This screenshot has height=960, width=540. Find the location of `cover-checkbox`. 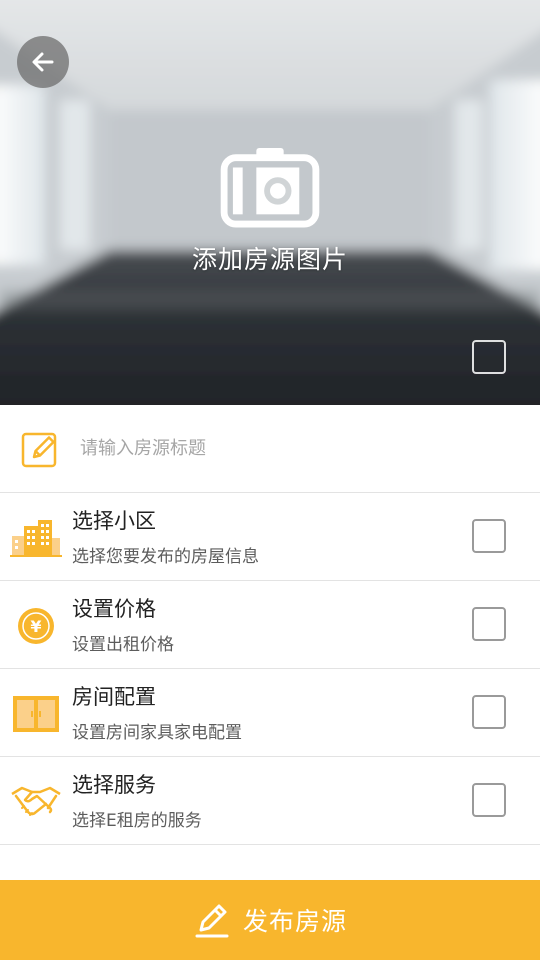

cover-checkbox is located at coordinates (489, 357).